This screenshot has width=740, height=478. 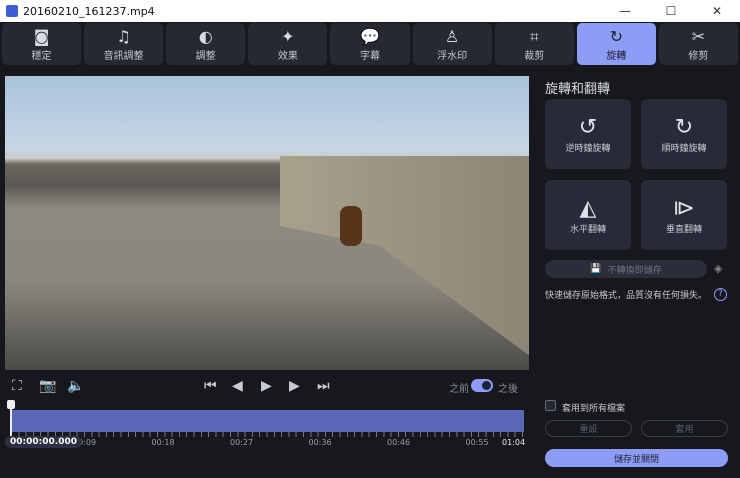 What do you see at coordinates (75, 386) in the screenshot?
I see `volume-icon: 🔈` at bounding box center [75, 386].